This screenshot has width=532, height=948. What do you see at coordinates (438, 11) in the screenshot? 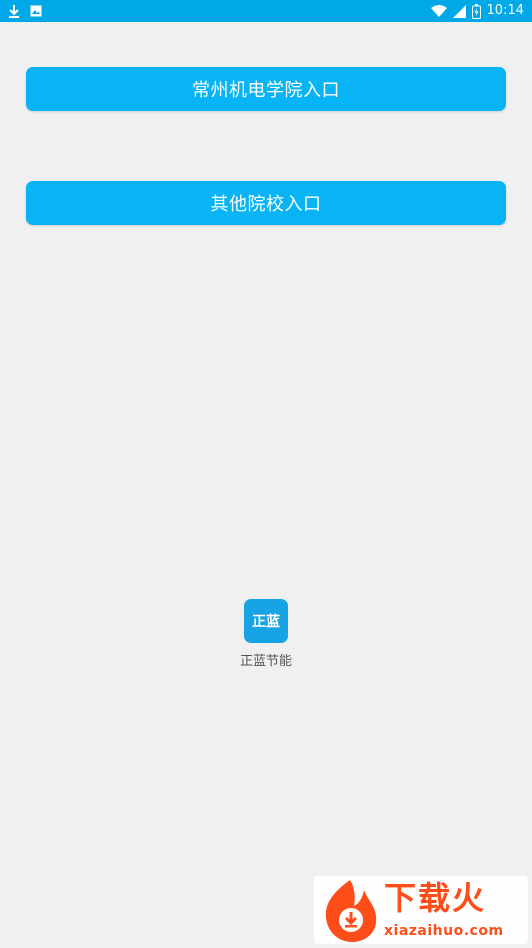
I see `wifi-icon` at bounding box center [438, 11].